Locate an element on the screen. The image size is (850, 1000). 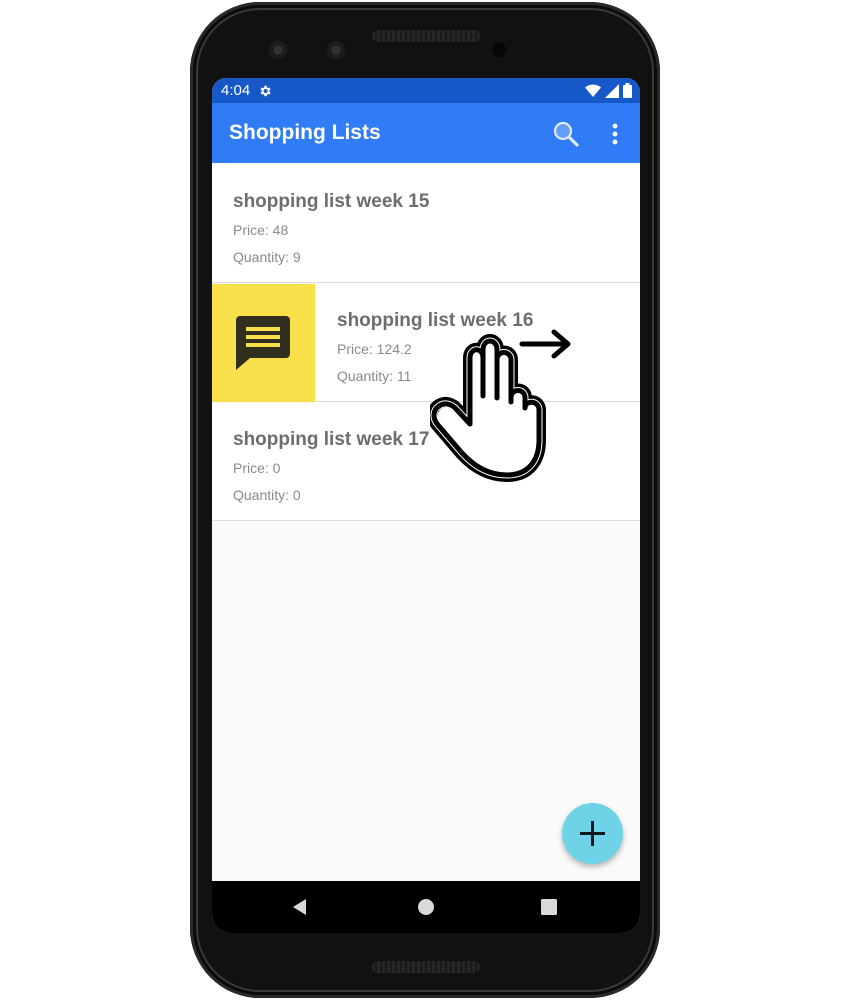
swipe-action-background is located at coordinates (263, 343).